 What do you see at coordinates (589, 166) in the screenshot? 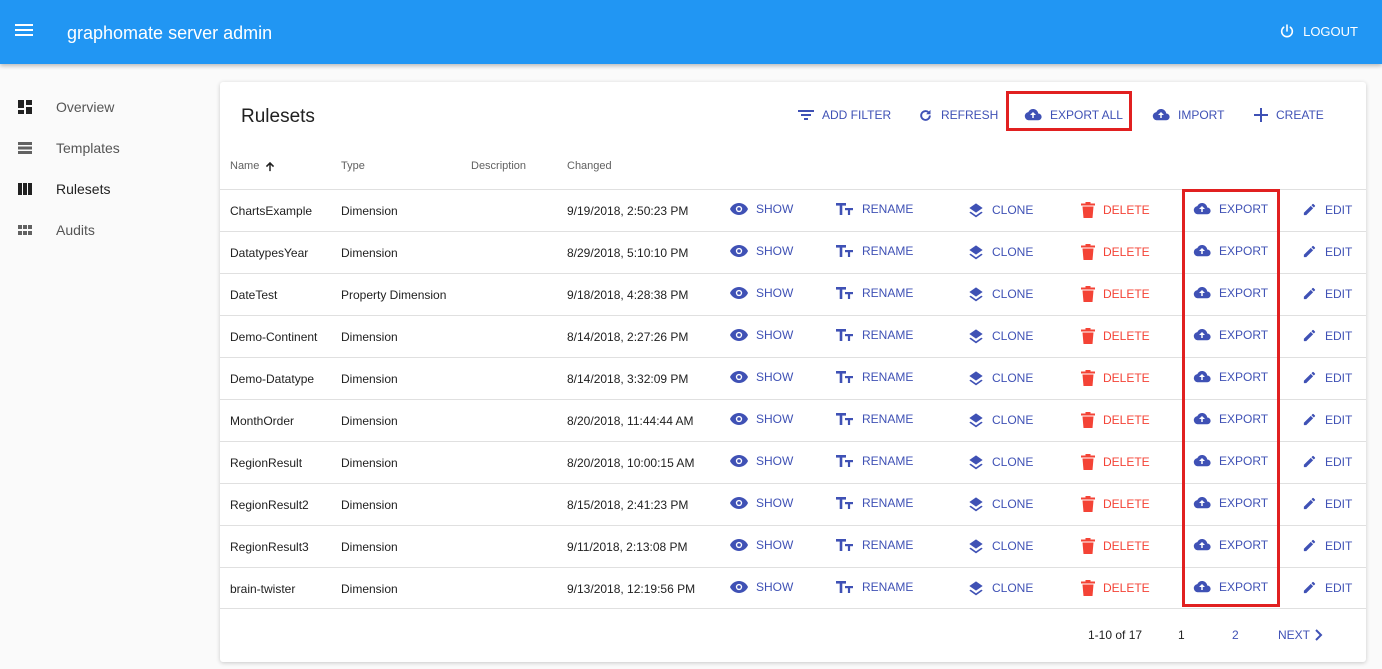
I see `column-header-changed: Changed` at bounding box center [589, 166].